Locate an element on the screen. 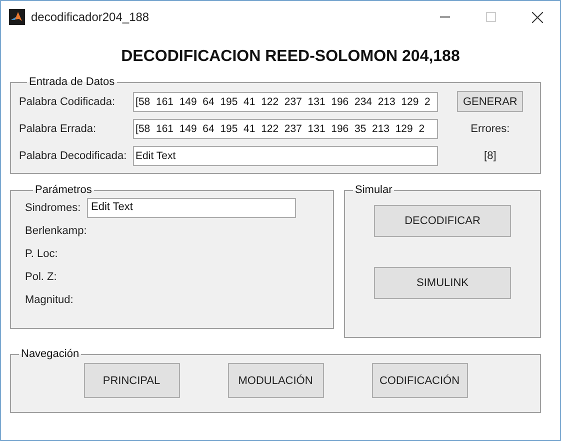  nav-button: CODIFICACIÓN is located at coordinates (420, 380).